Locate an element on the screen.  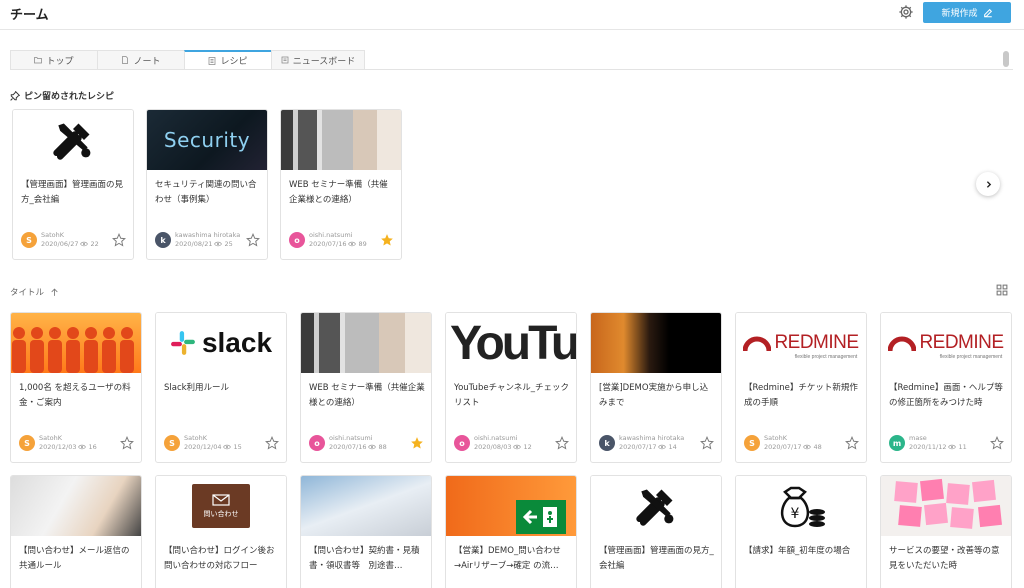
author-name: oishi.natsumi is located at coordinates (351, 438).